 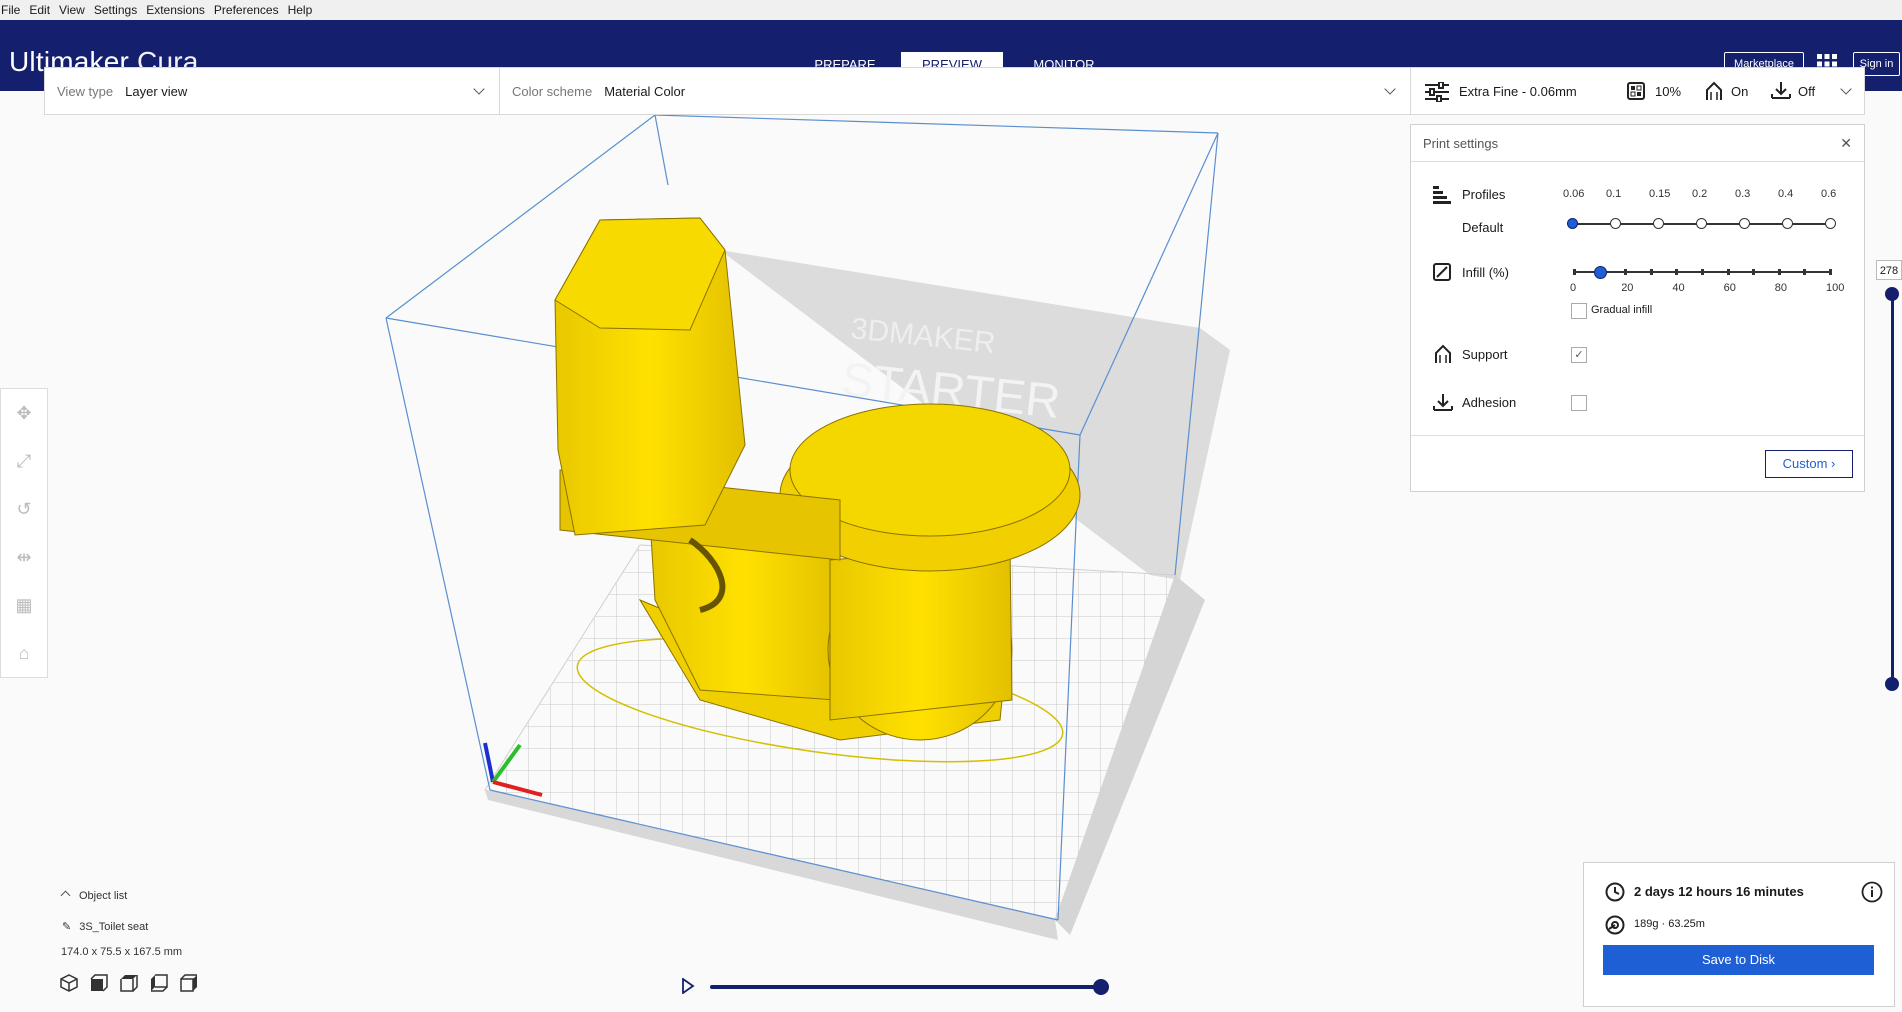 What do you see at coordinates (1485, 272) in the screenshot?
I see `infill-label: Infill (%)` at bounding box center [1485, 272].